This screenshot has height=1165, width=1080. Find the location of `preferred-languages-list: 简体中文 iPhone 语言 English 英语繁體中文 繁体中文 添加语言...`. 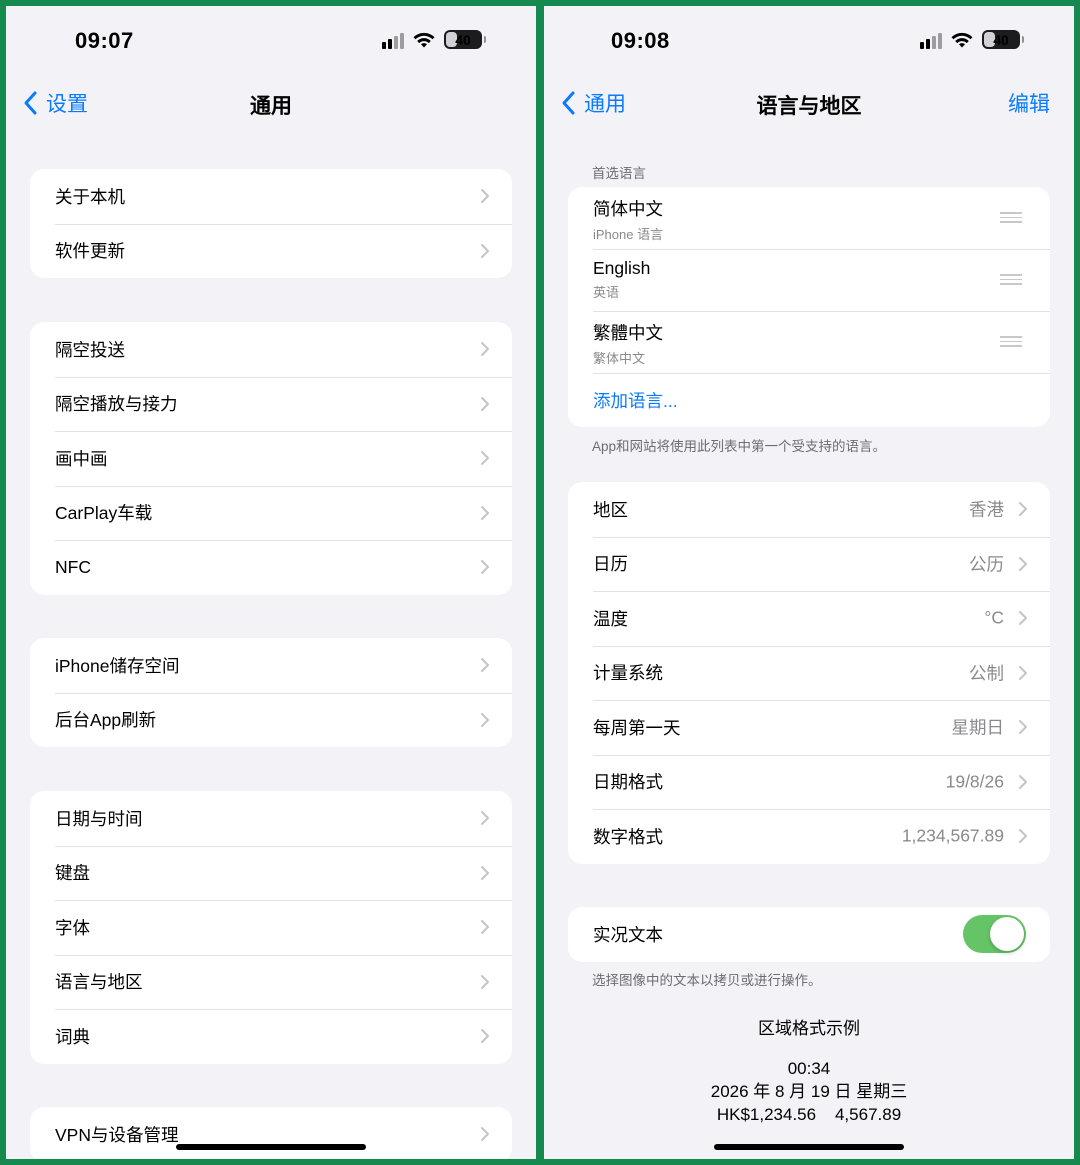

preferred-languages-list: 简体中文 iPhone 语言 English 英语繁體中文 繁体中文 添加语言... is located at coordinates (809, 307).